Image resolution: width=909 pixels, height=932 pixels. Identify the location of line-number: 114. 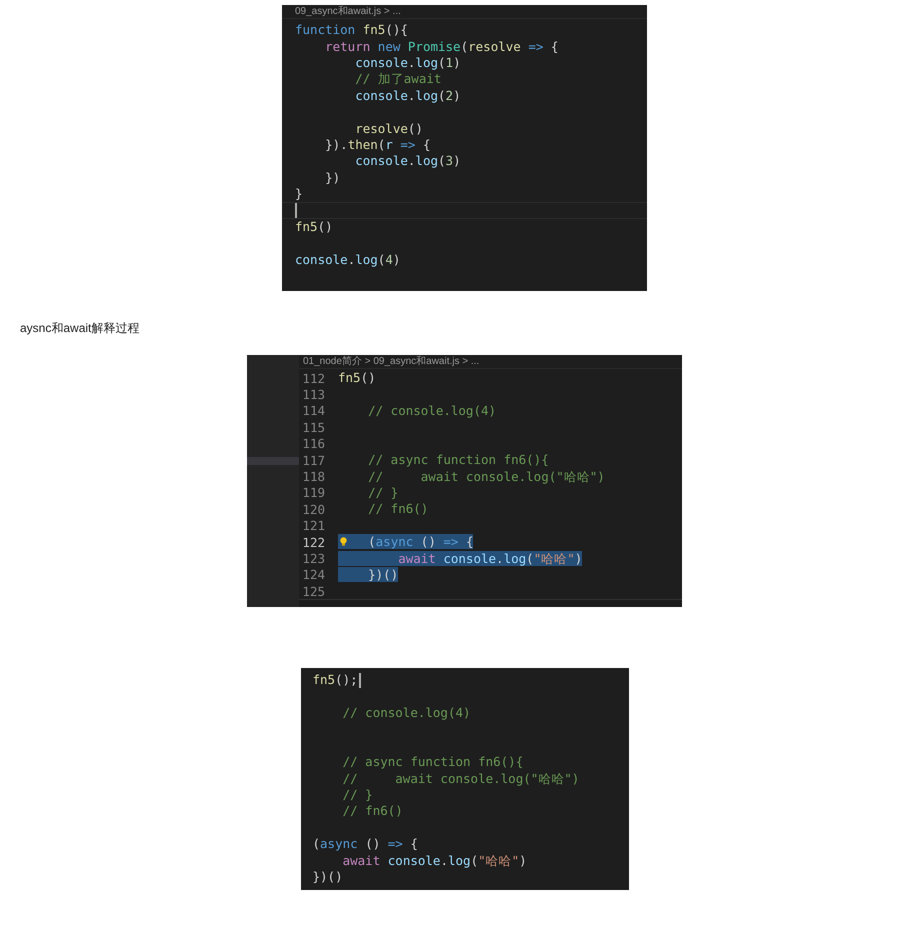
(313, 410).